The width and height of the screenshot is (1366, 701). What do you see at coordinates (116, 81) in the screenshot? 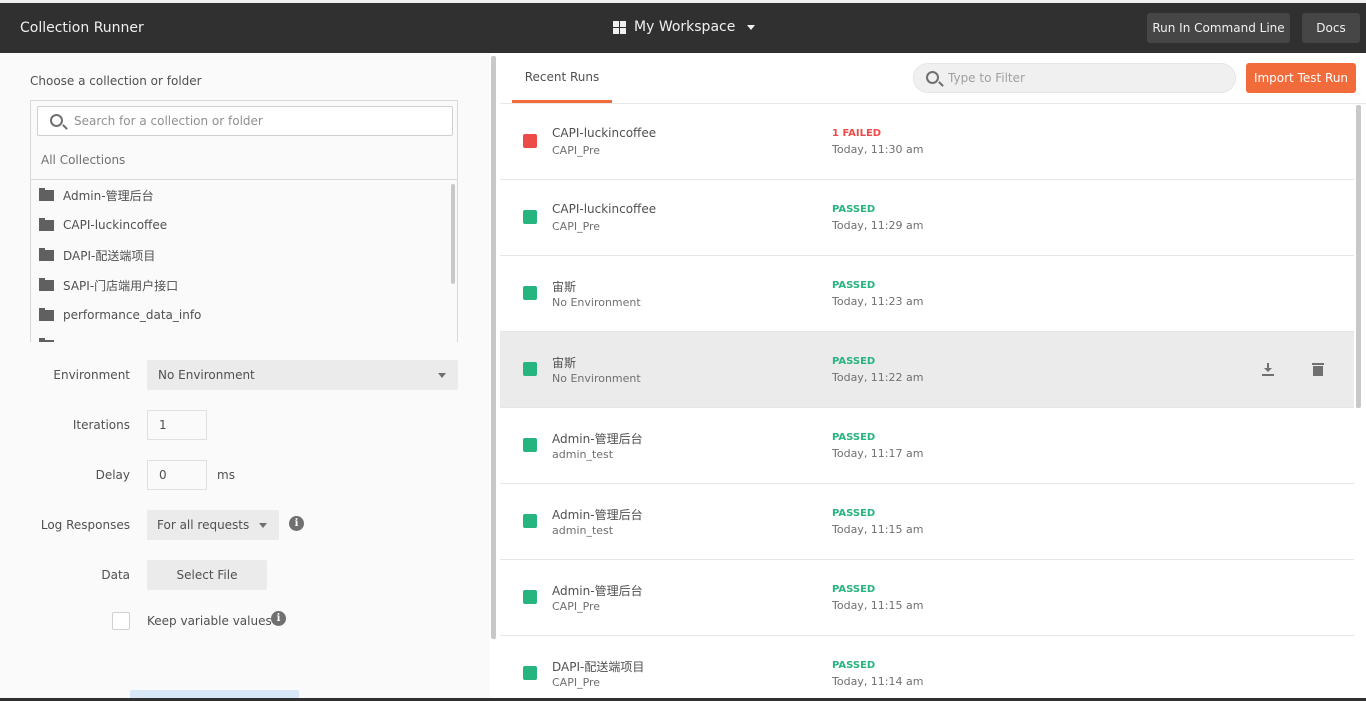
I see `choose-collection-label: Choose a collection or folder` at bounding box center [116, 81].